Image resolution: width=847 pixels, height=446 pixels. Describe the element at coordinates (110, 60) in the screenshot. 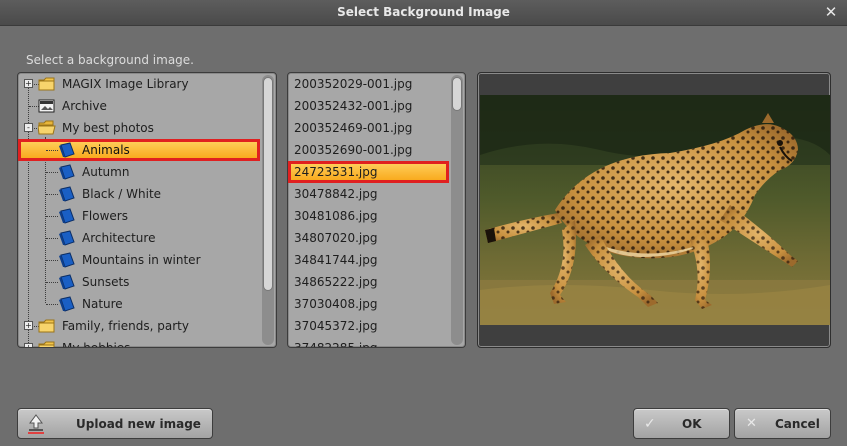

I see `instruction-text: Select a background image.` at that location.